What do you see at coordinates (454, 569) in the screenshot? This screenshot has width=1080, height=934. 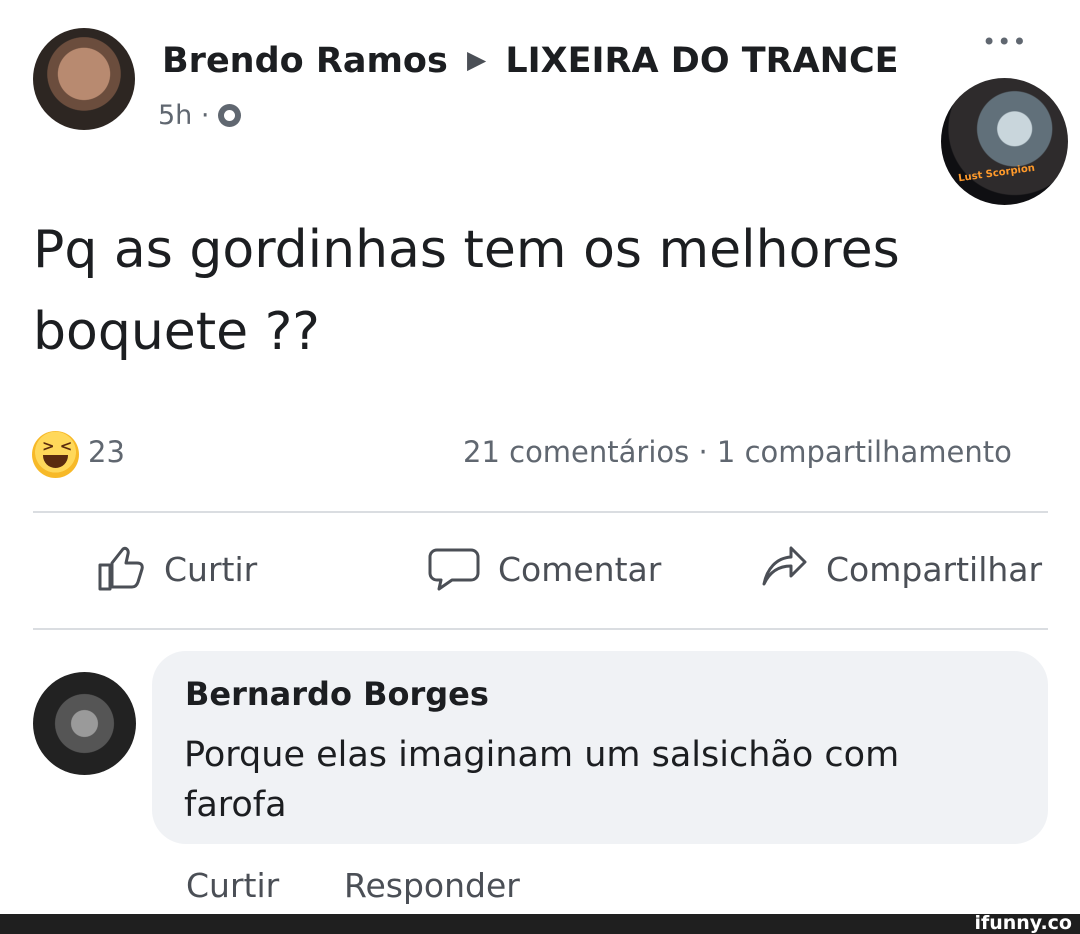 I see `speech-bubble-icon` at bounding box center [454, 569].